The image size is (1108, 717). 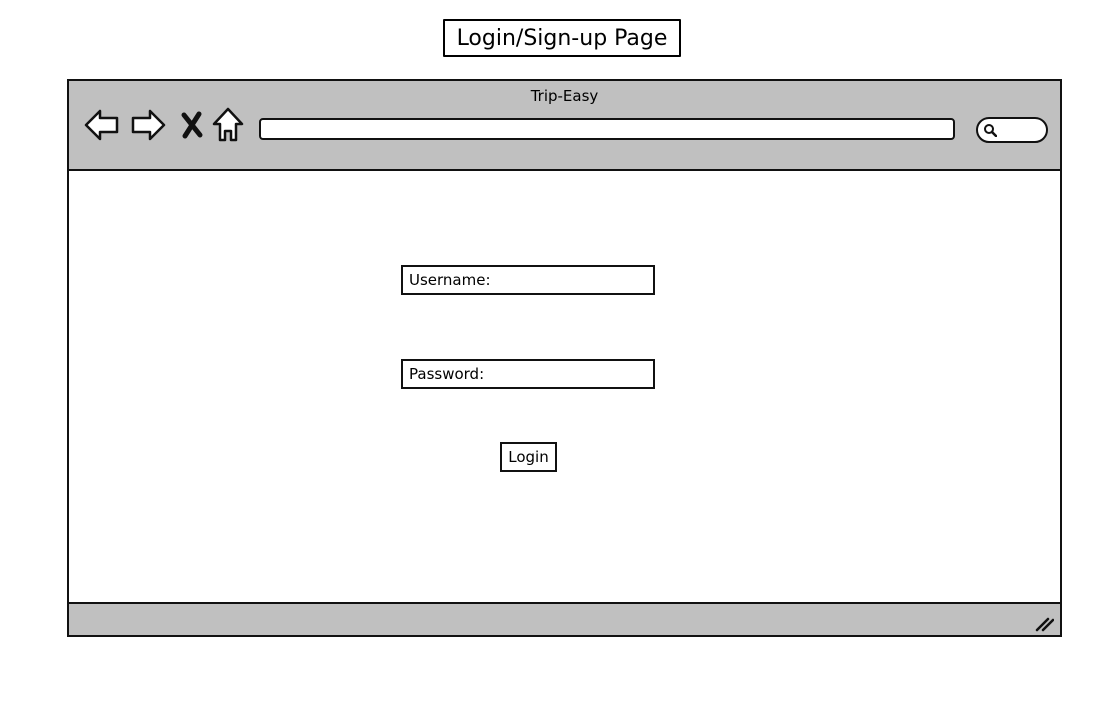 I want to click on username-input, so click(x=573, y=280).